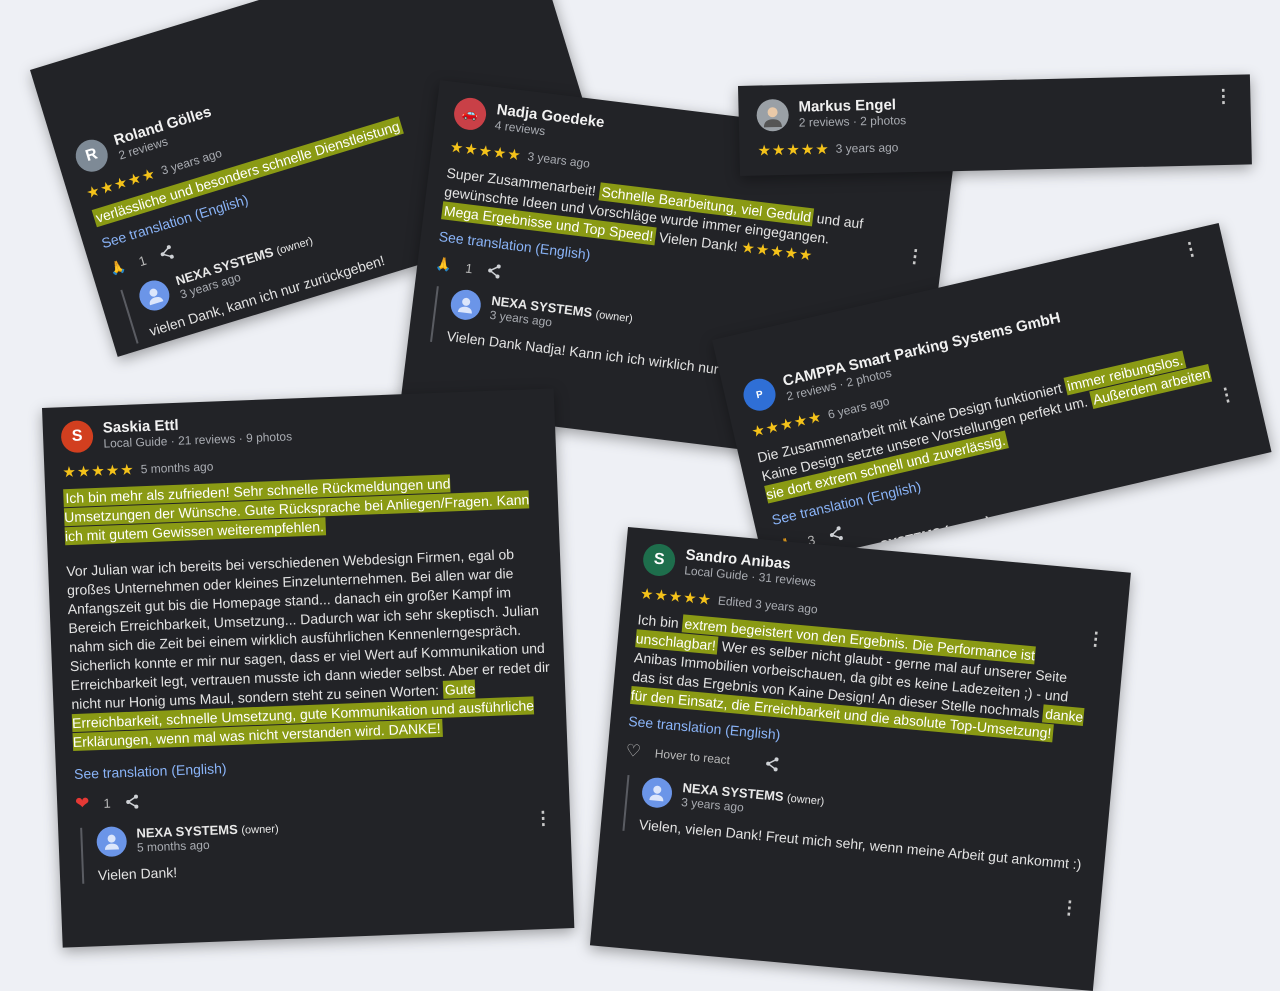 The image size is (1280, 991). I want to click on heart-emoji-icon: ❤, so click(82, 803).